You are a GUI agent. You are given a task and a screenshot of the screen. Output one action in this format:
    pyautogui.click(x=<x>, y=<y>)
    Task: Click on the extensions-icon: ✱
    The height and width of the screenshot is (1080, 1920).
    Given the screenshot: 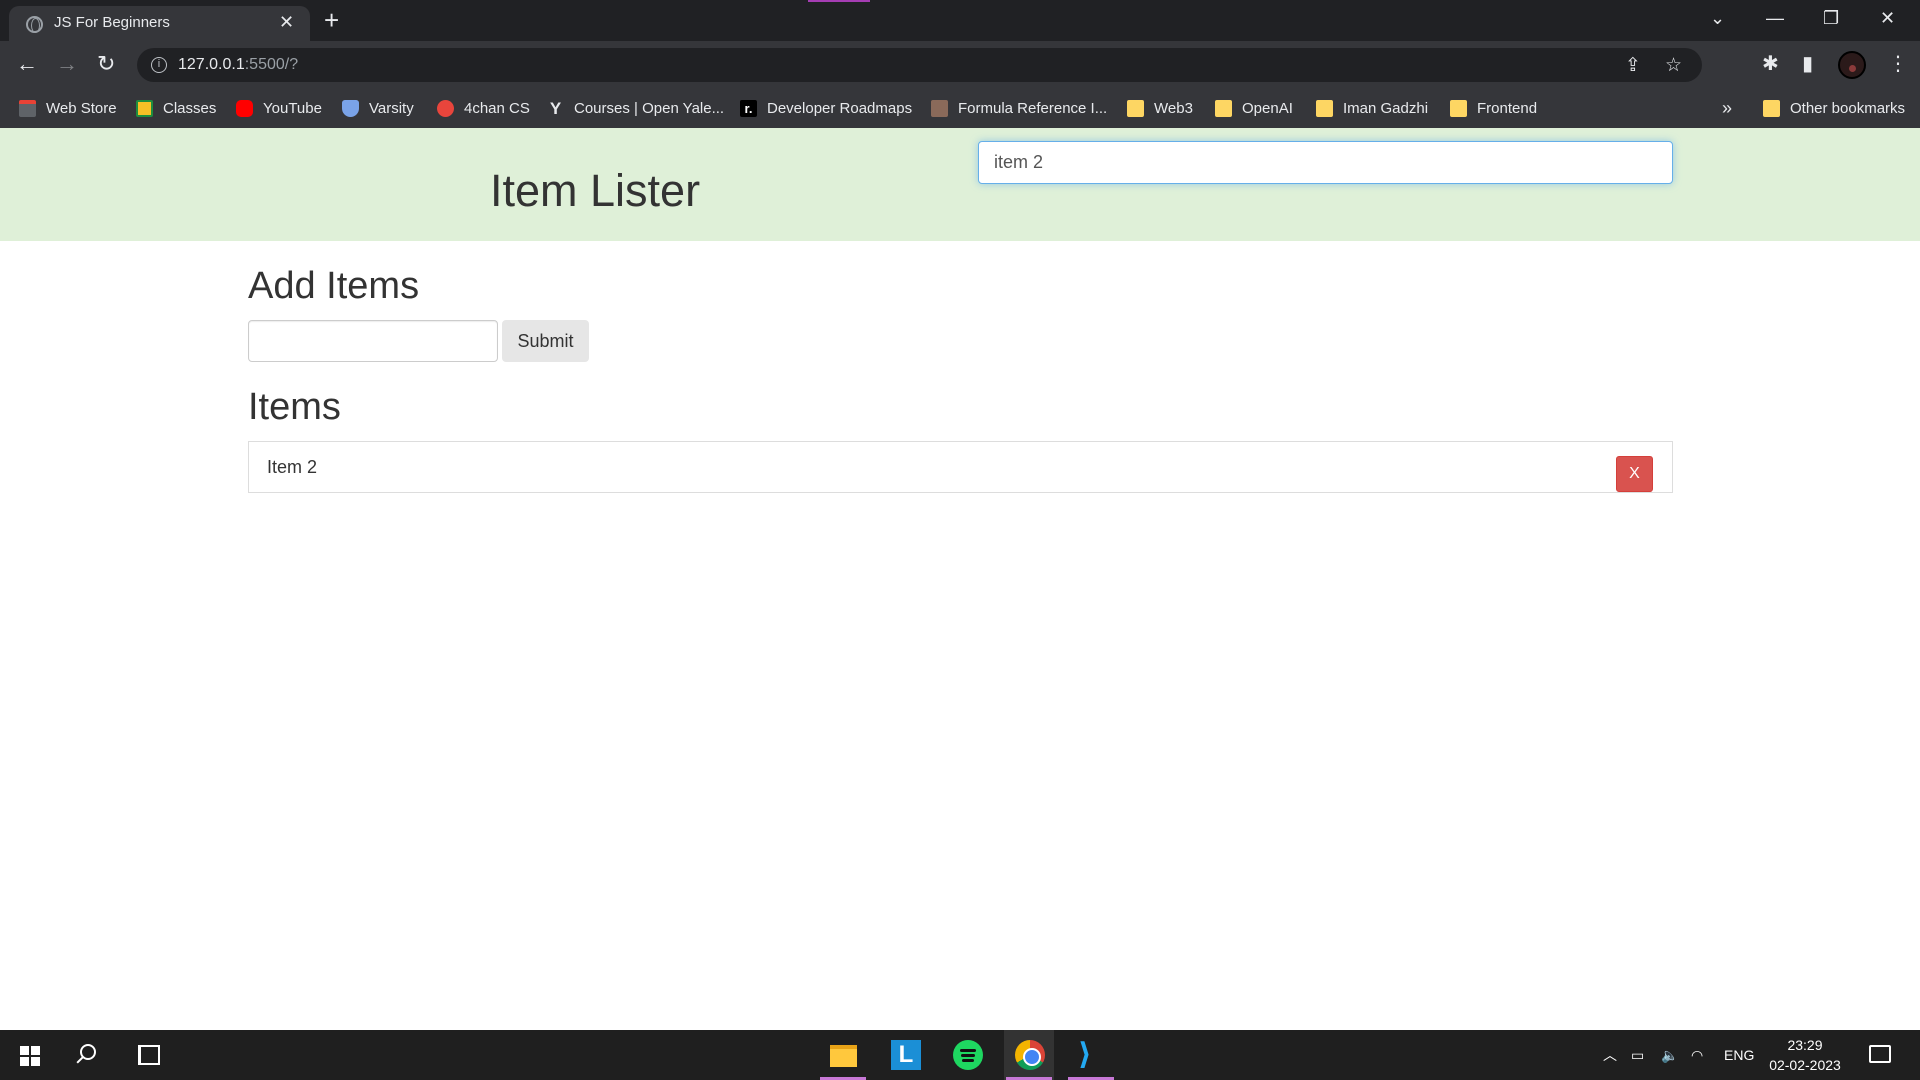 What is the action you would take?
    pyautogui.click(x=1770, y=64)
    